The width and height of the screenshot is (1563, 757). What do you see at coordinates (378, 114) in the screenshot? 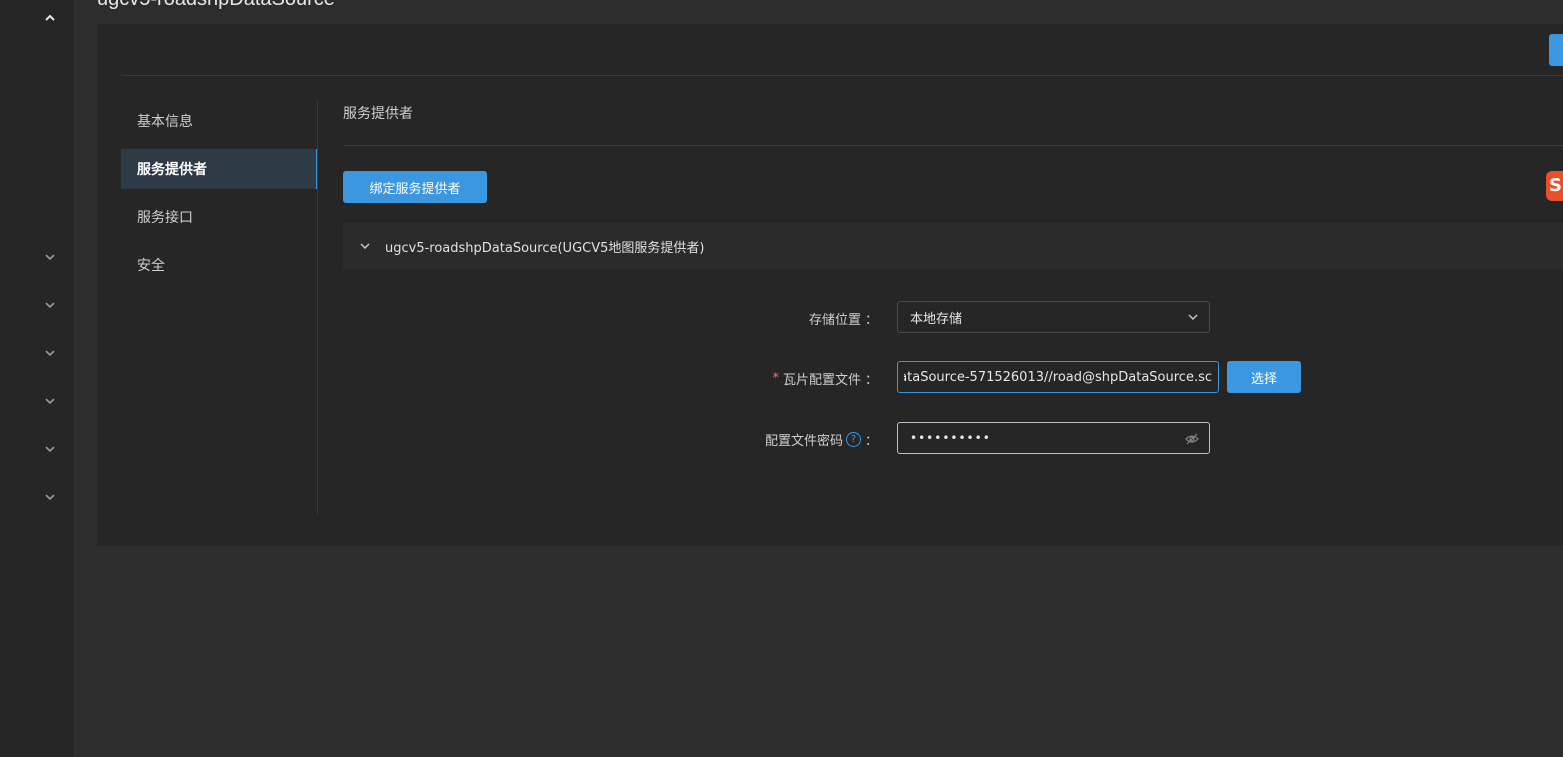
I see `section-title: 服务提供者` at bounding box center [378, 114].